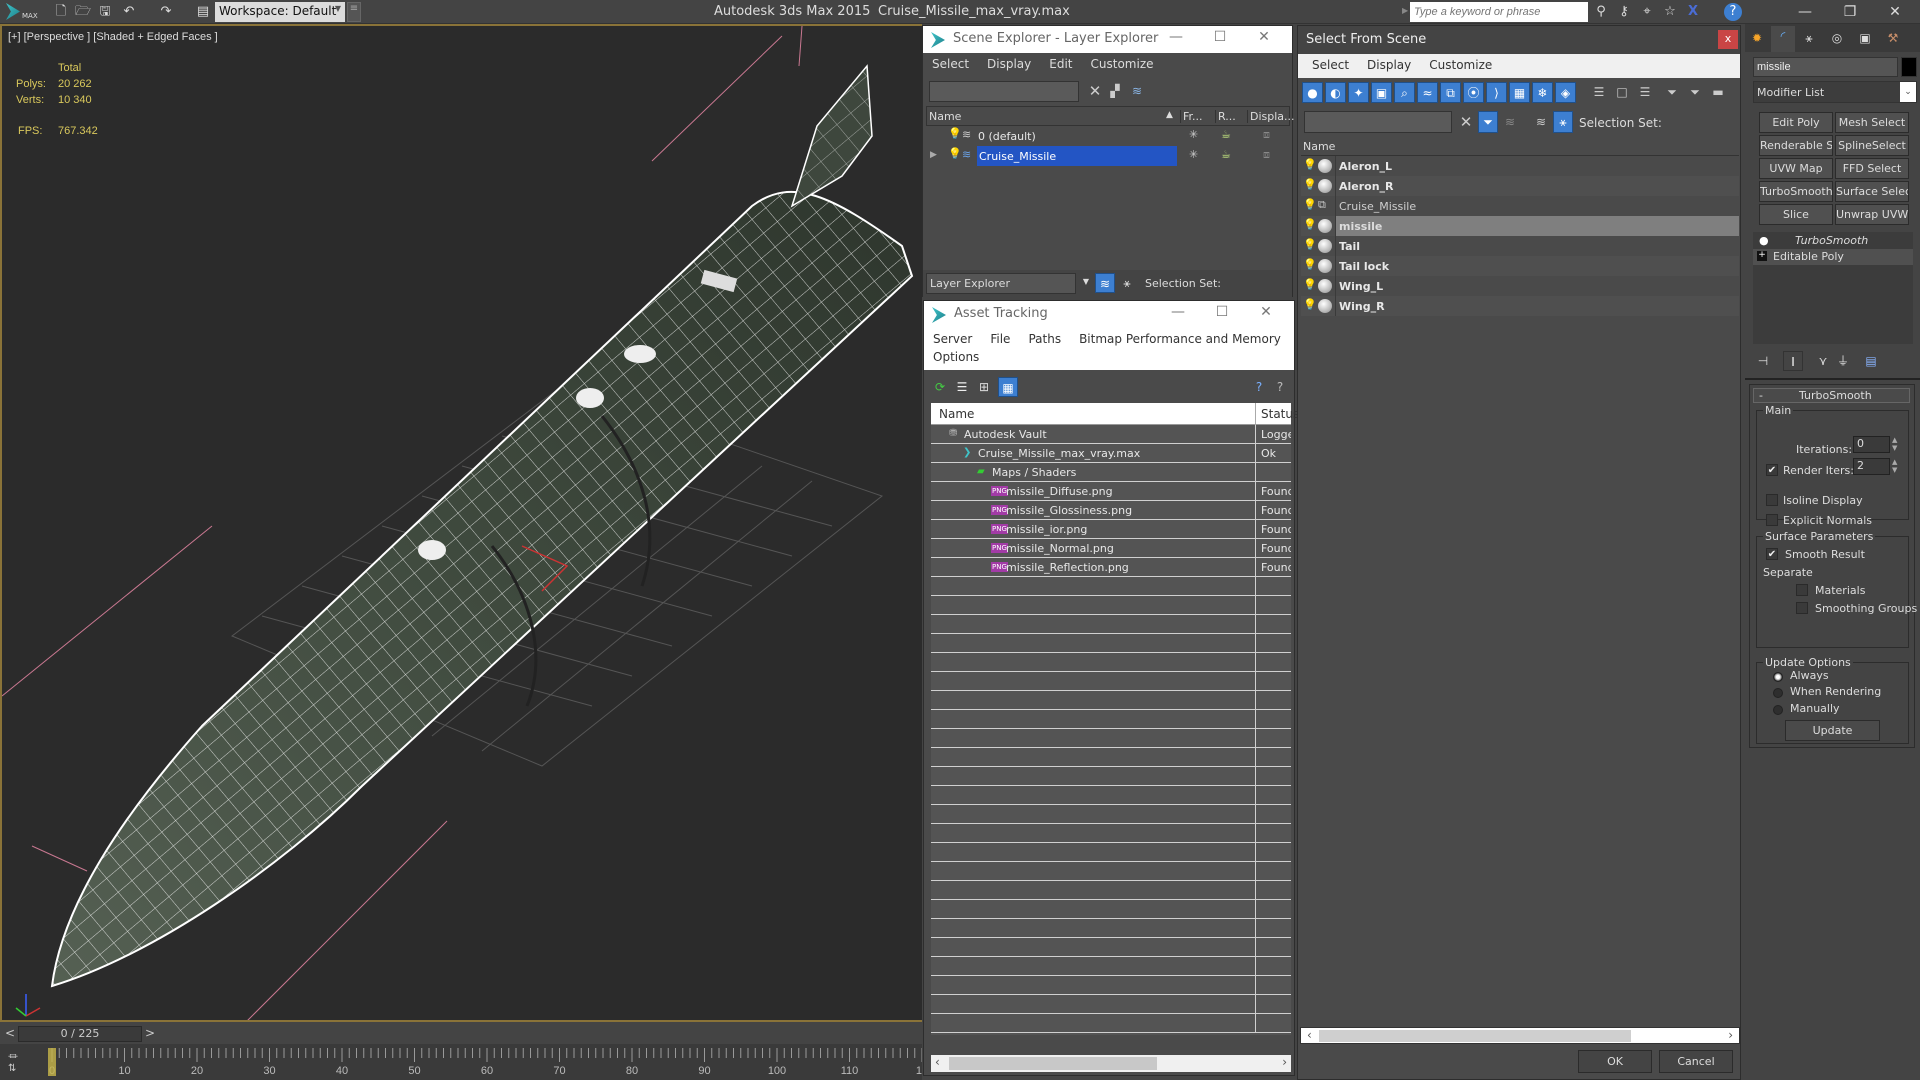 This screenshot has height=1080, width=1920. What do you see at coordinates (280, 12) in the screenshot?
I see `workspace-dropdown: Workspace: Default ▼` at bounding box center [280, 12].